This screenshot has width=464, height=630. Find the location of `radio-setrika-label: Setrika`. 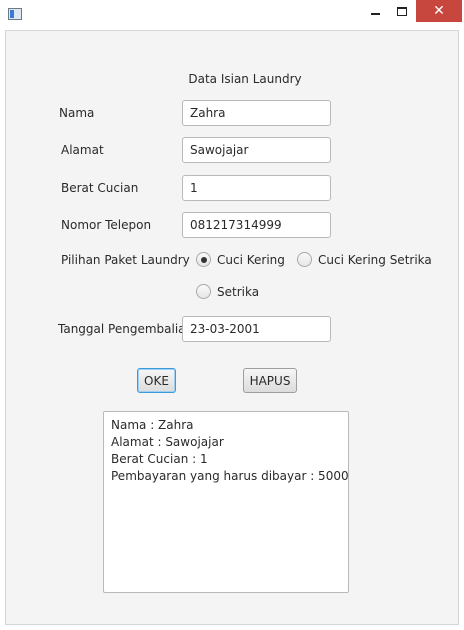

radio-setrika-label: Setrika is located at coordinates (238, 291).